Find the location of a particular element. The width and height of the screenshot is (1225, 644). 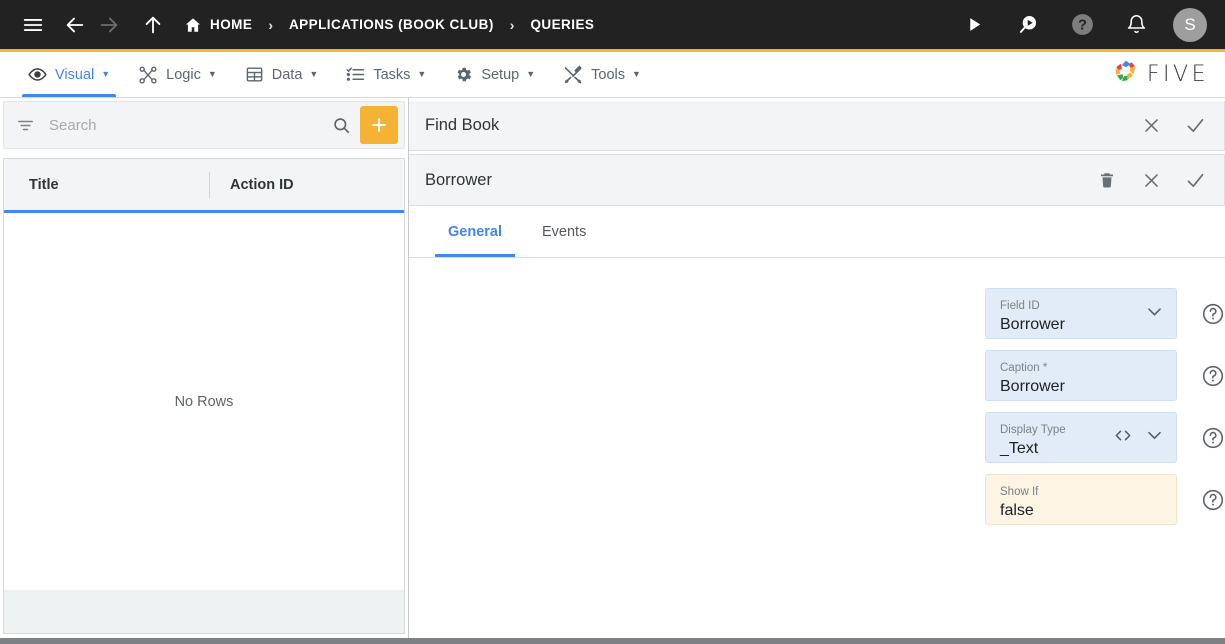

active-tab-underline is located at coordinates (69, 95).